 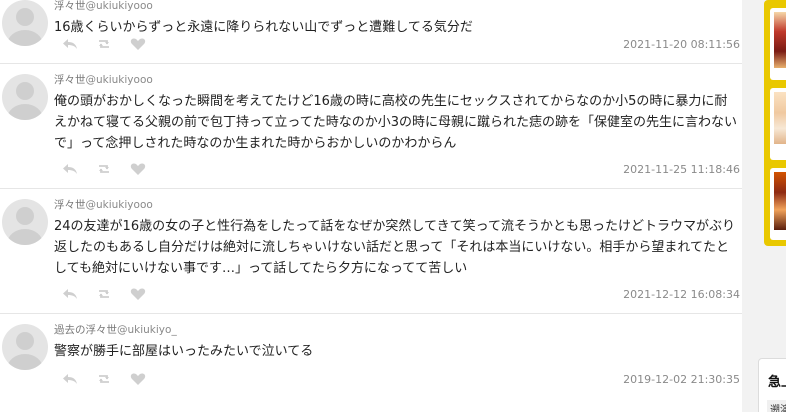 What do you see at coordinates (777, 382) in the screenshot?
I see `sidebar-heading: 急上` at bounding box center [777, 382].